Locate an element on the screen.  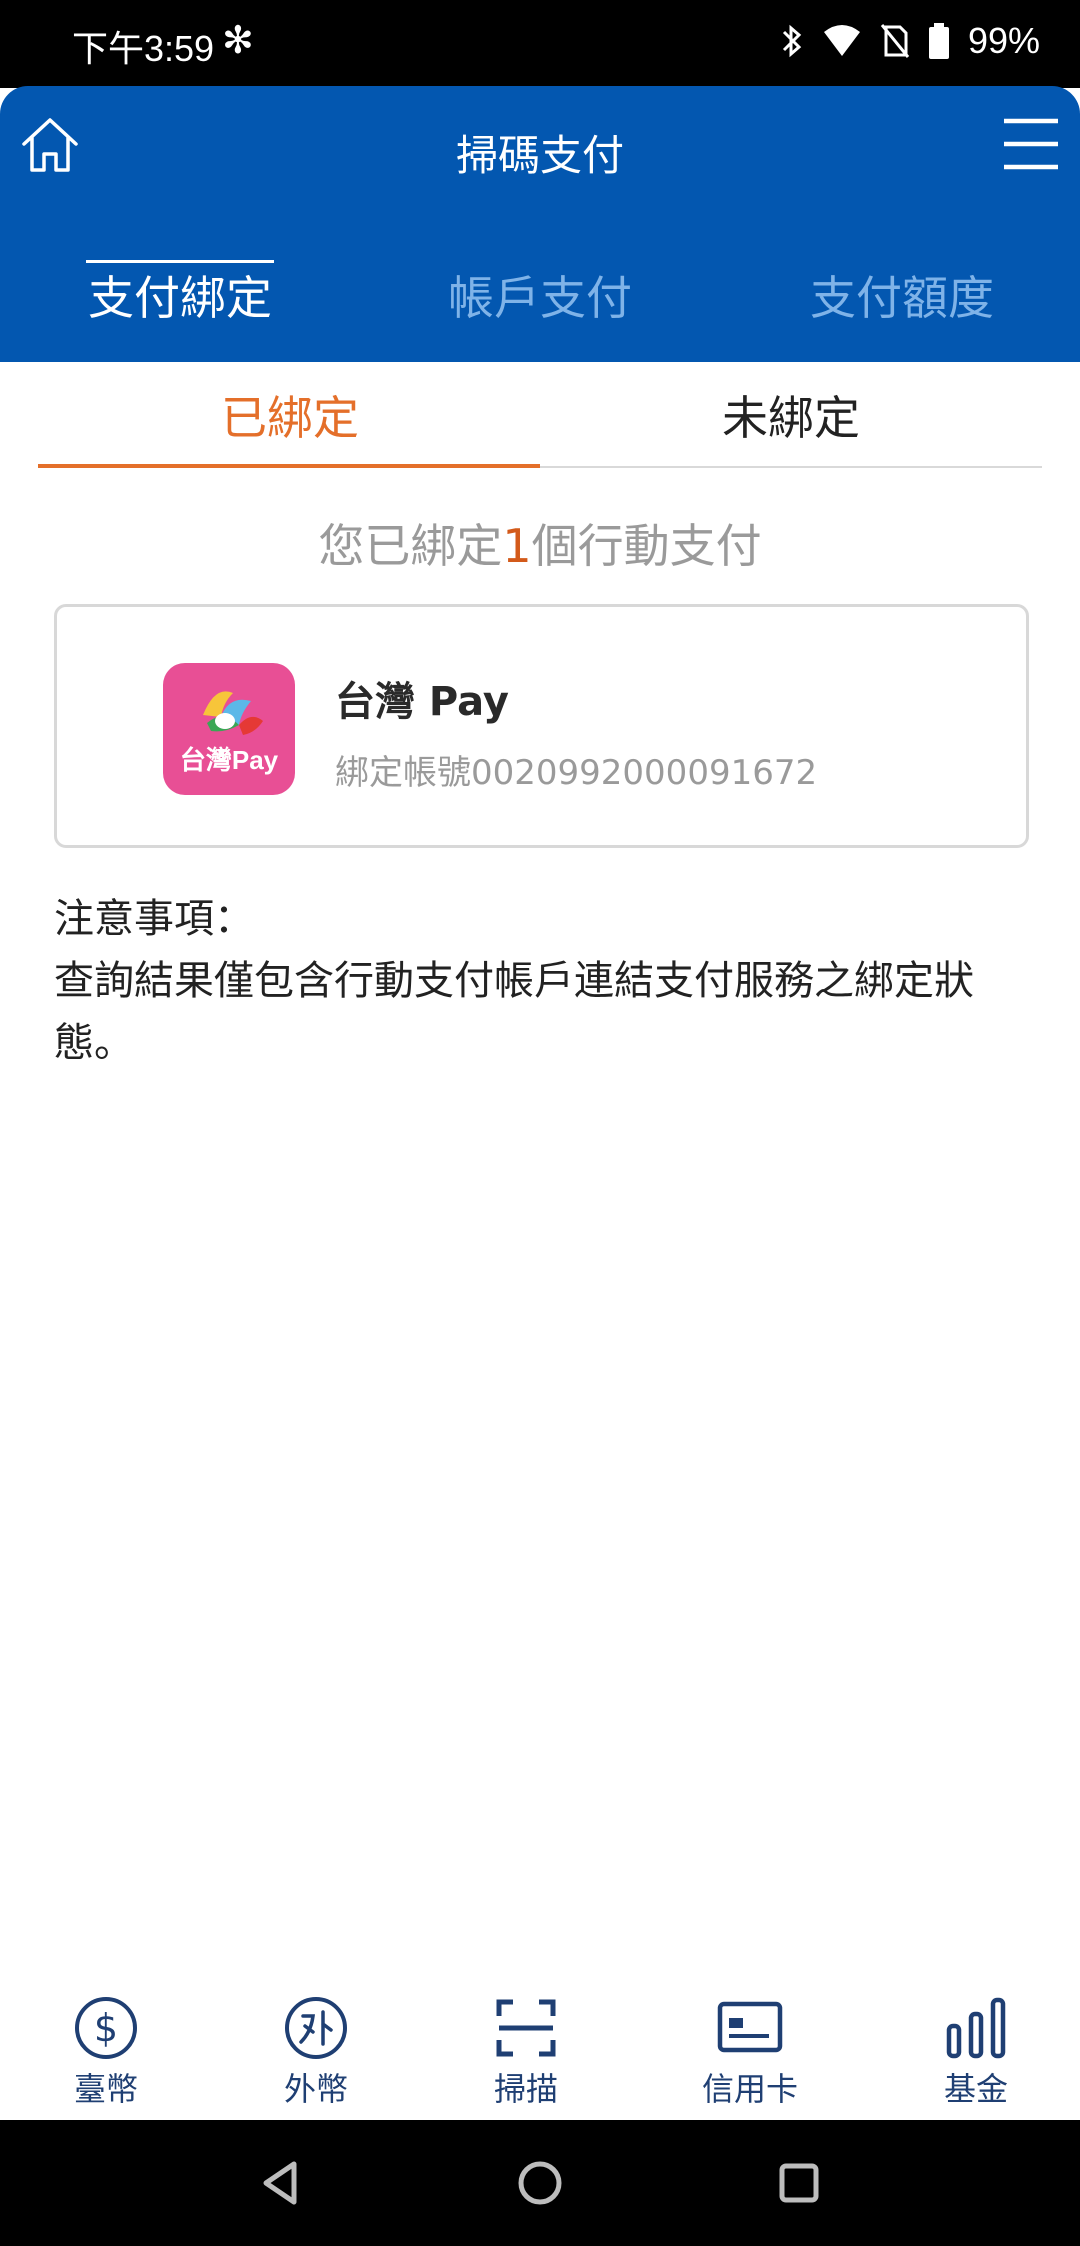
battery-icon is located at coordinates (938, 41).